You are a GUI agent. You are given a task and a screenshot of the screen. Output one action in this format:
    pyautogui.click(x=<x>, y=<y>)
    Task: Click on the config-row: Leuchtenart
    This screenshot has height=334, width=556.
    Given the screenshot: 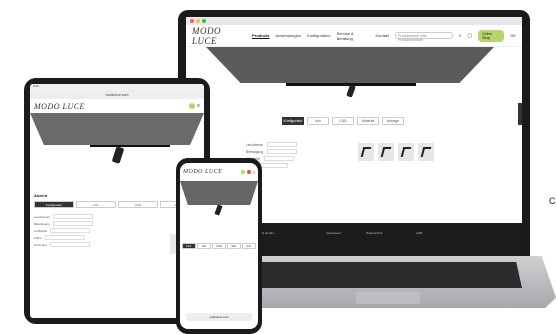 What is the action you would take?
    pyautogui.click(x=291, y=144)
    